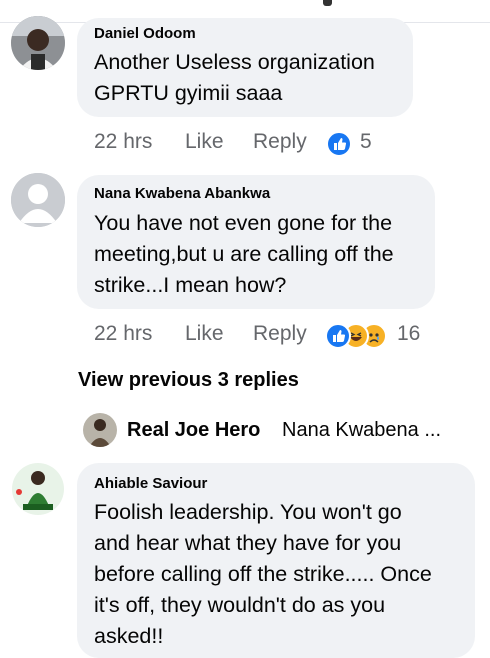 The width and height of the screenshot is (490, 658). I want to click on comment-text-line: You have not even gone for the, so click(243, 223).